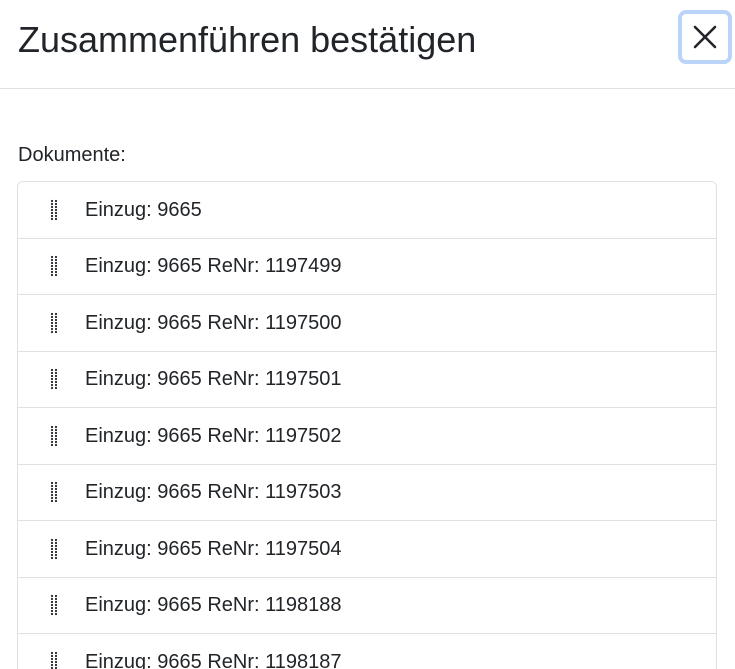 This screenshot has height=669, width=735. What do you see at coordinates (143, 209) in the screenshot?
I see `document-label: Einzug: 9665` at bounding box center [143, 209].